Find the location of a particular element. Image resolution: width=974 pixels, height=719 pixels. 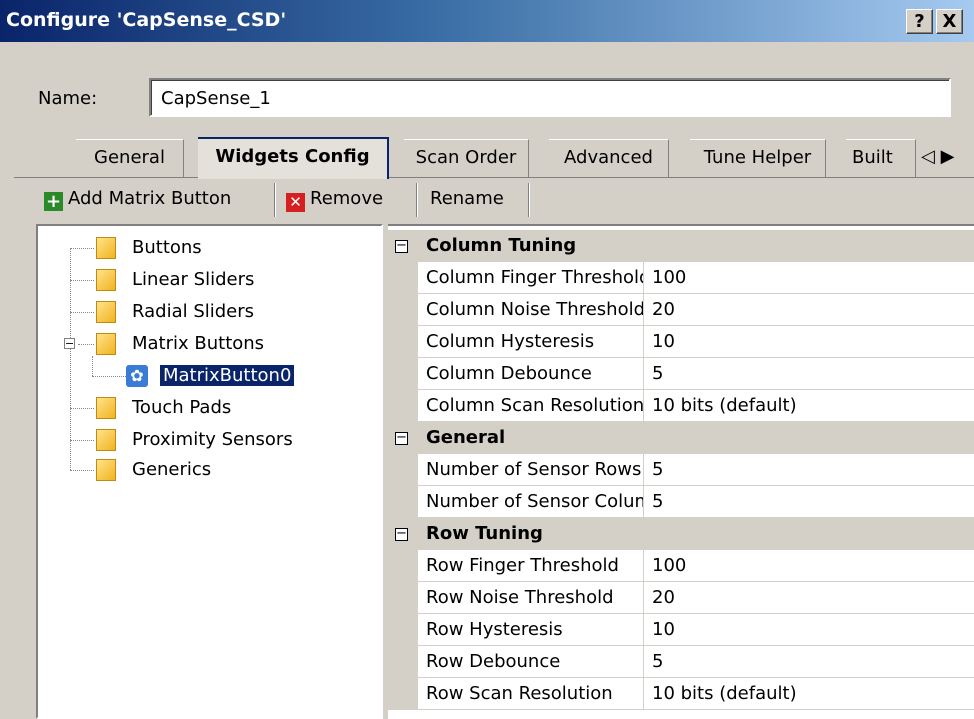

property-row: Column Debounce 5 is located at coordinates (681, 374).